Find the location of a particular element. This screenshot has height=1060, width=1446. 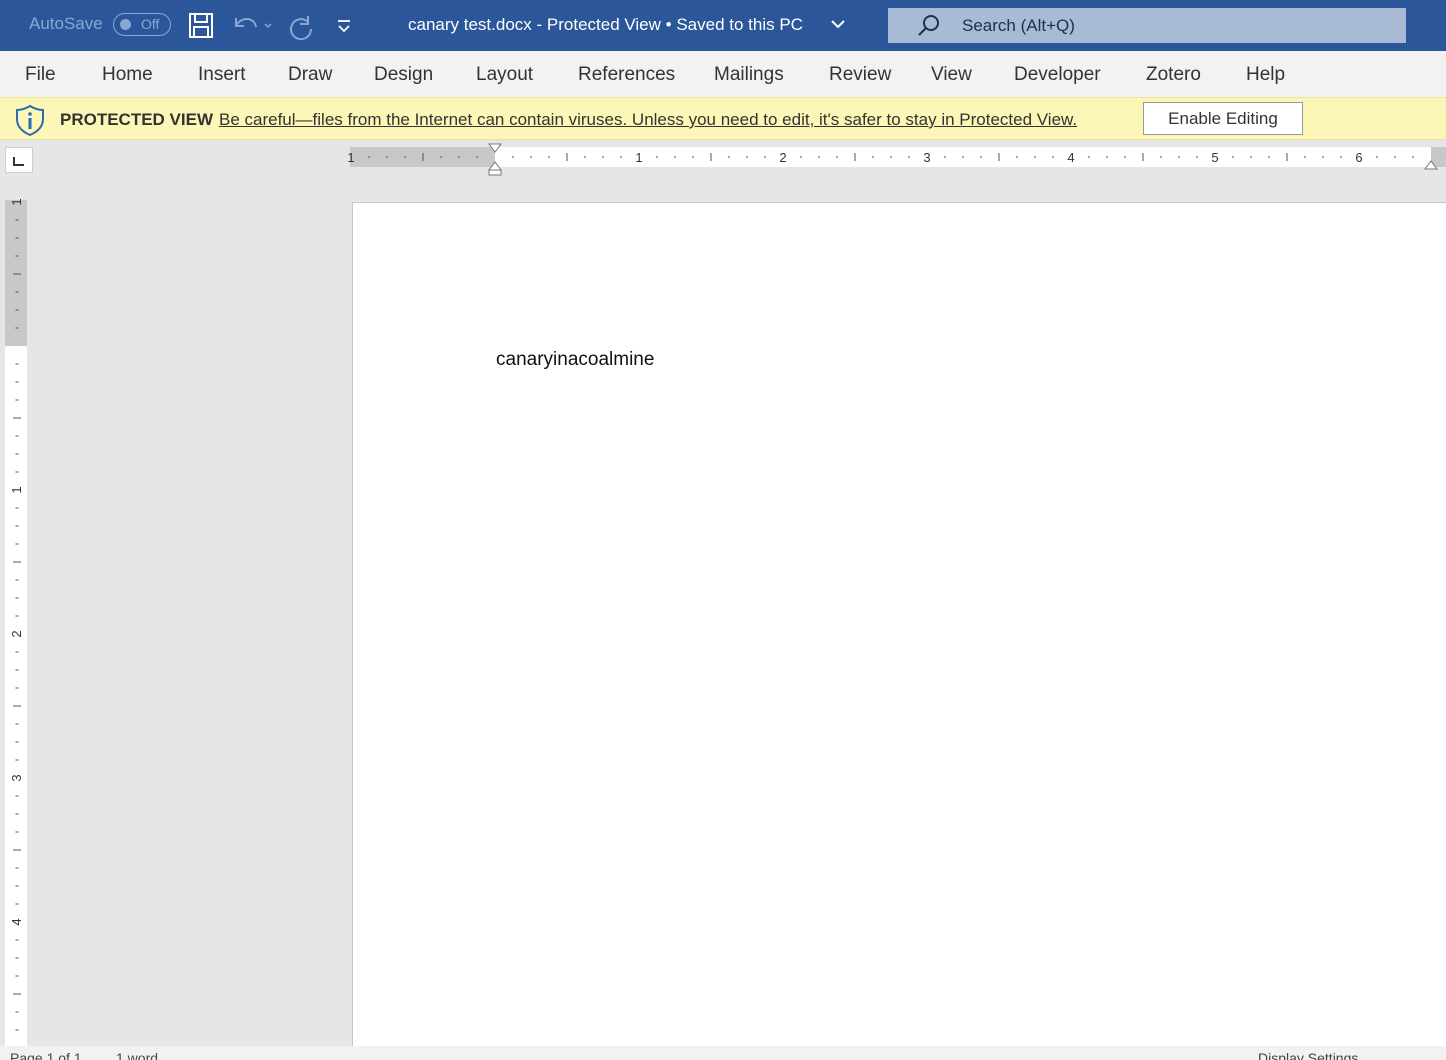

autosave-toggle: Off is located at coordinates (142, 24).